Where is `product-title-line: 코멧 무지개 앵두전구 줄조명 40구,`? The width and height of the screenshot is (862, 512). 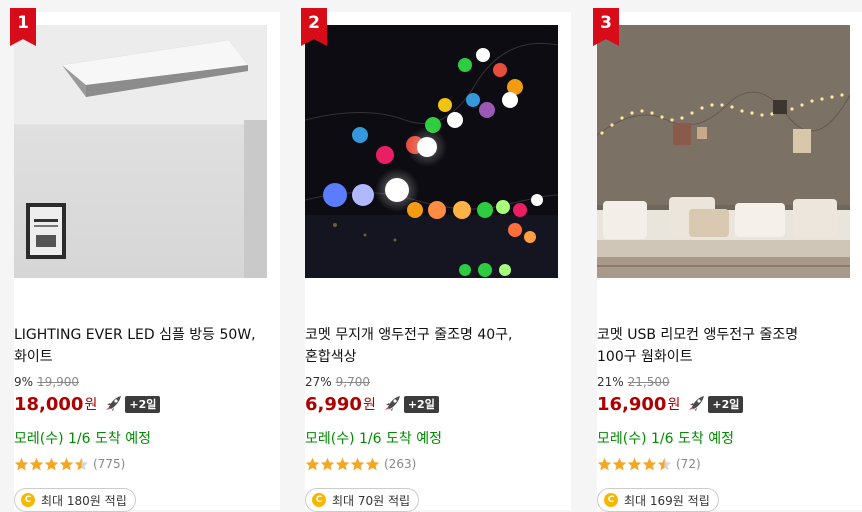
product-title-line: 코멧 무지개 앵두전구 줄조명 40구, is located at coordinates (409, 335).